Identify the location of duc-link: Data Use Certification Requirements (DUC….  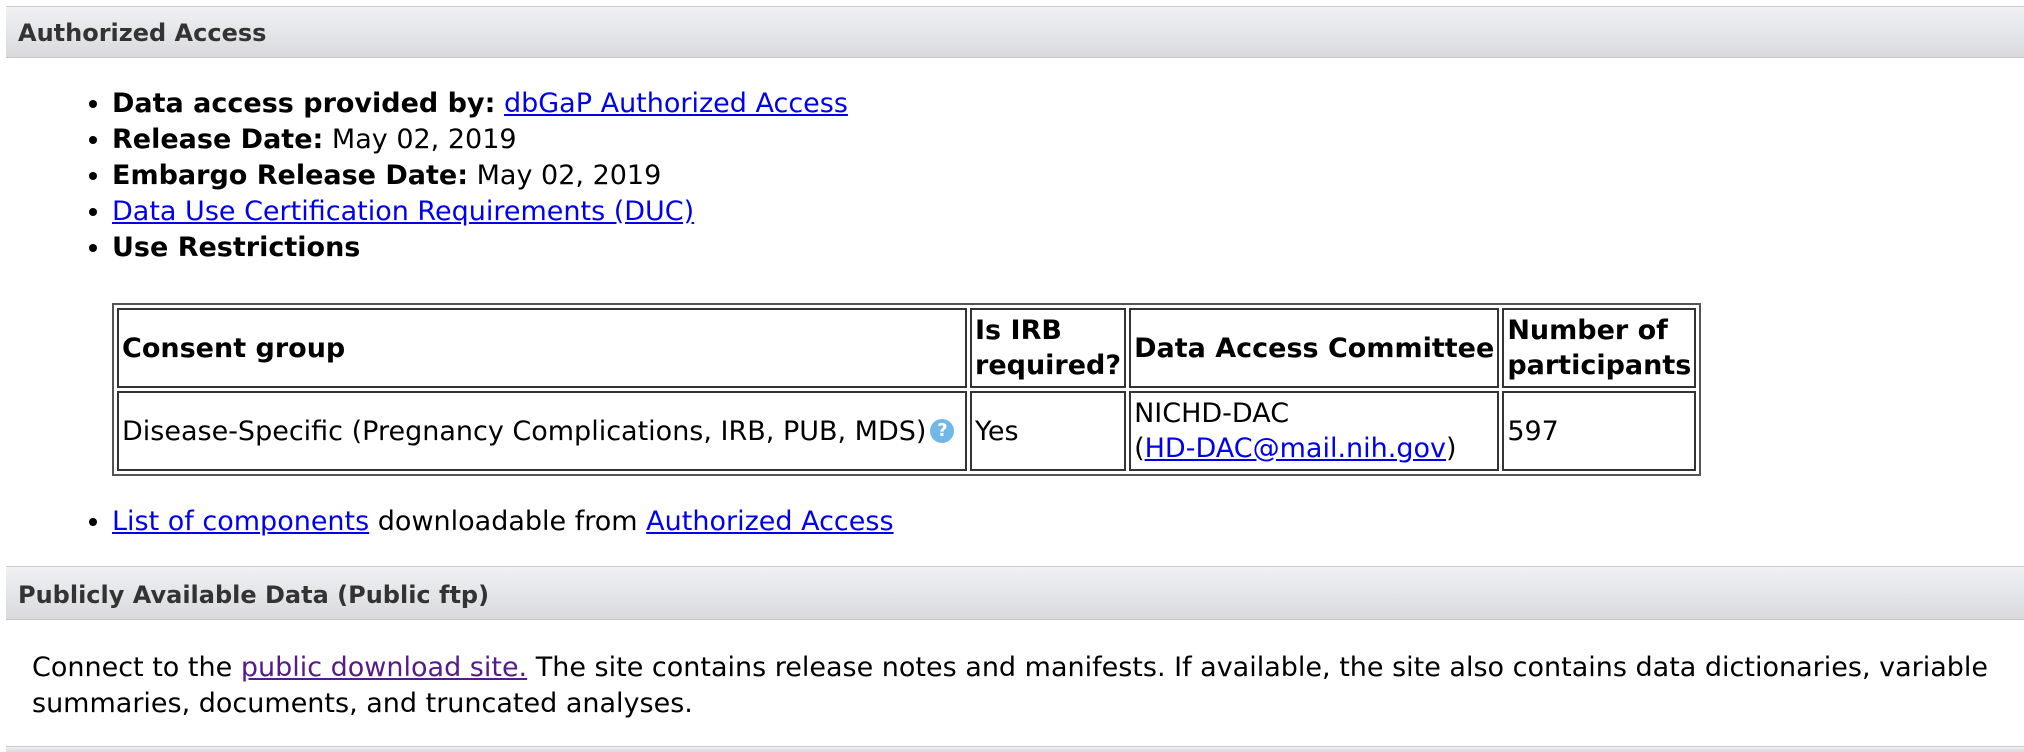
(403, 211).